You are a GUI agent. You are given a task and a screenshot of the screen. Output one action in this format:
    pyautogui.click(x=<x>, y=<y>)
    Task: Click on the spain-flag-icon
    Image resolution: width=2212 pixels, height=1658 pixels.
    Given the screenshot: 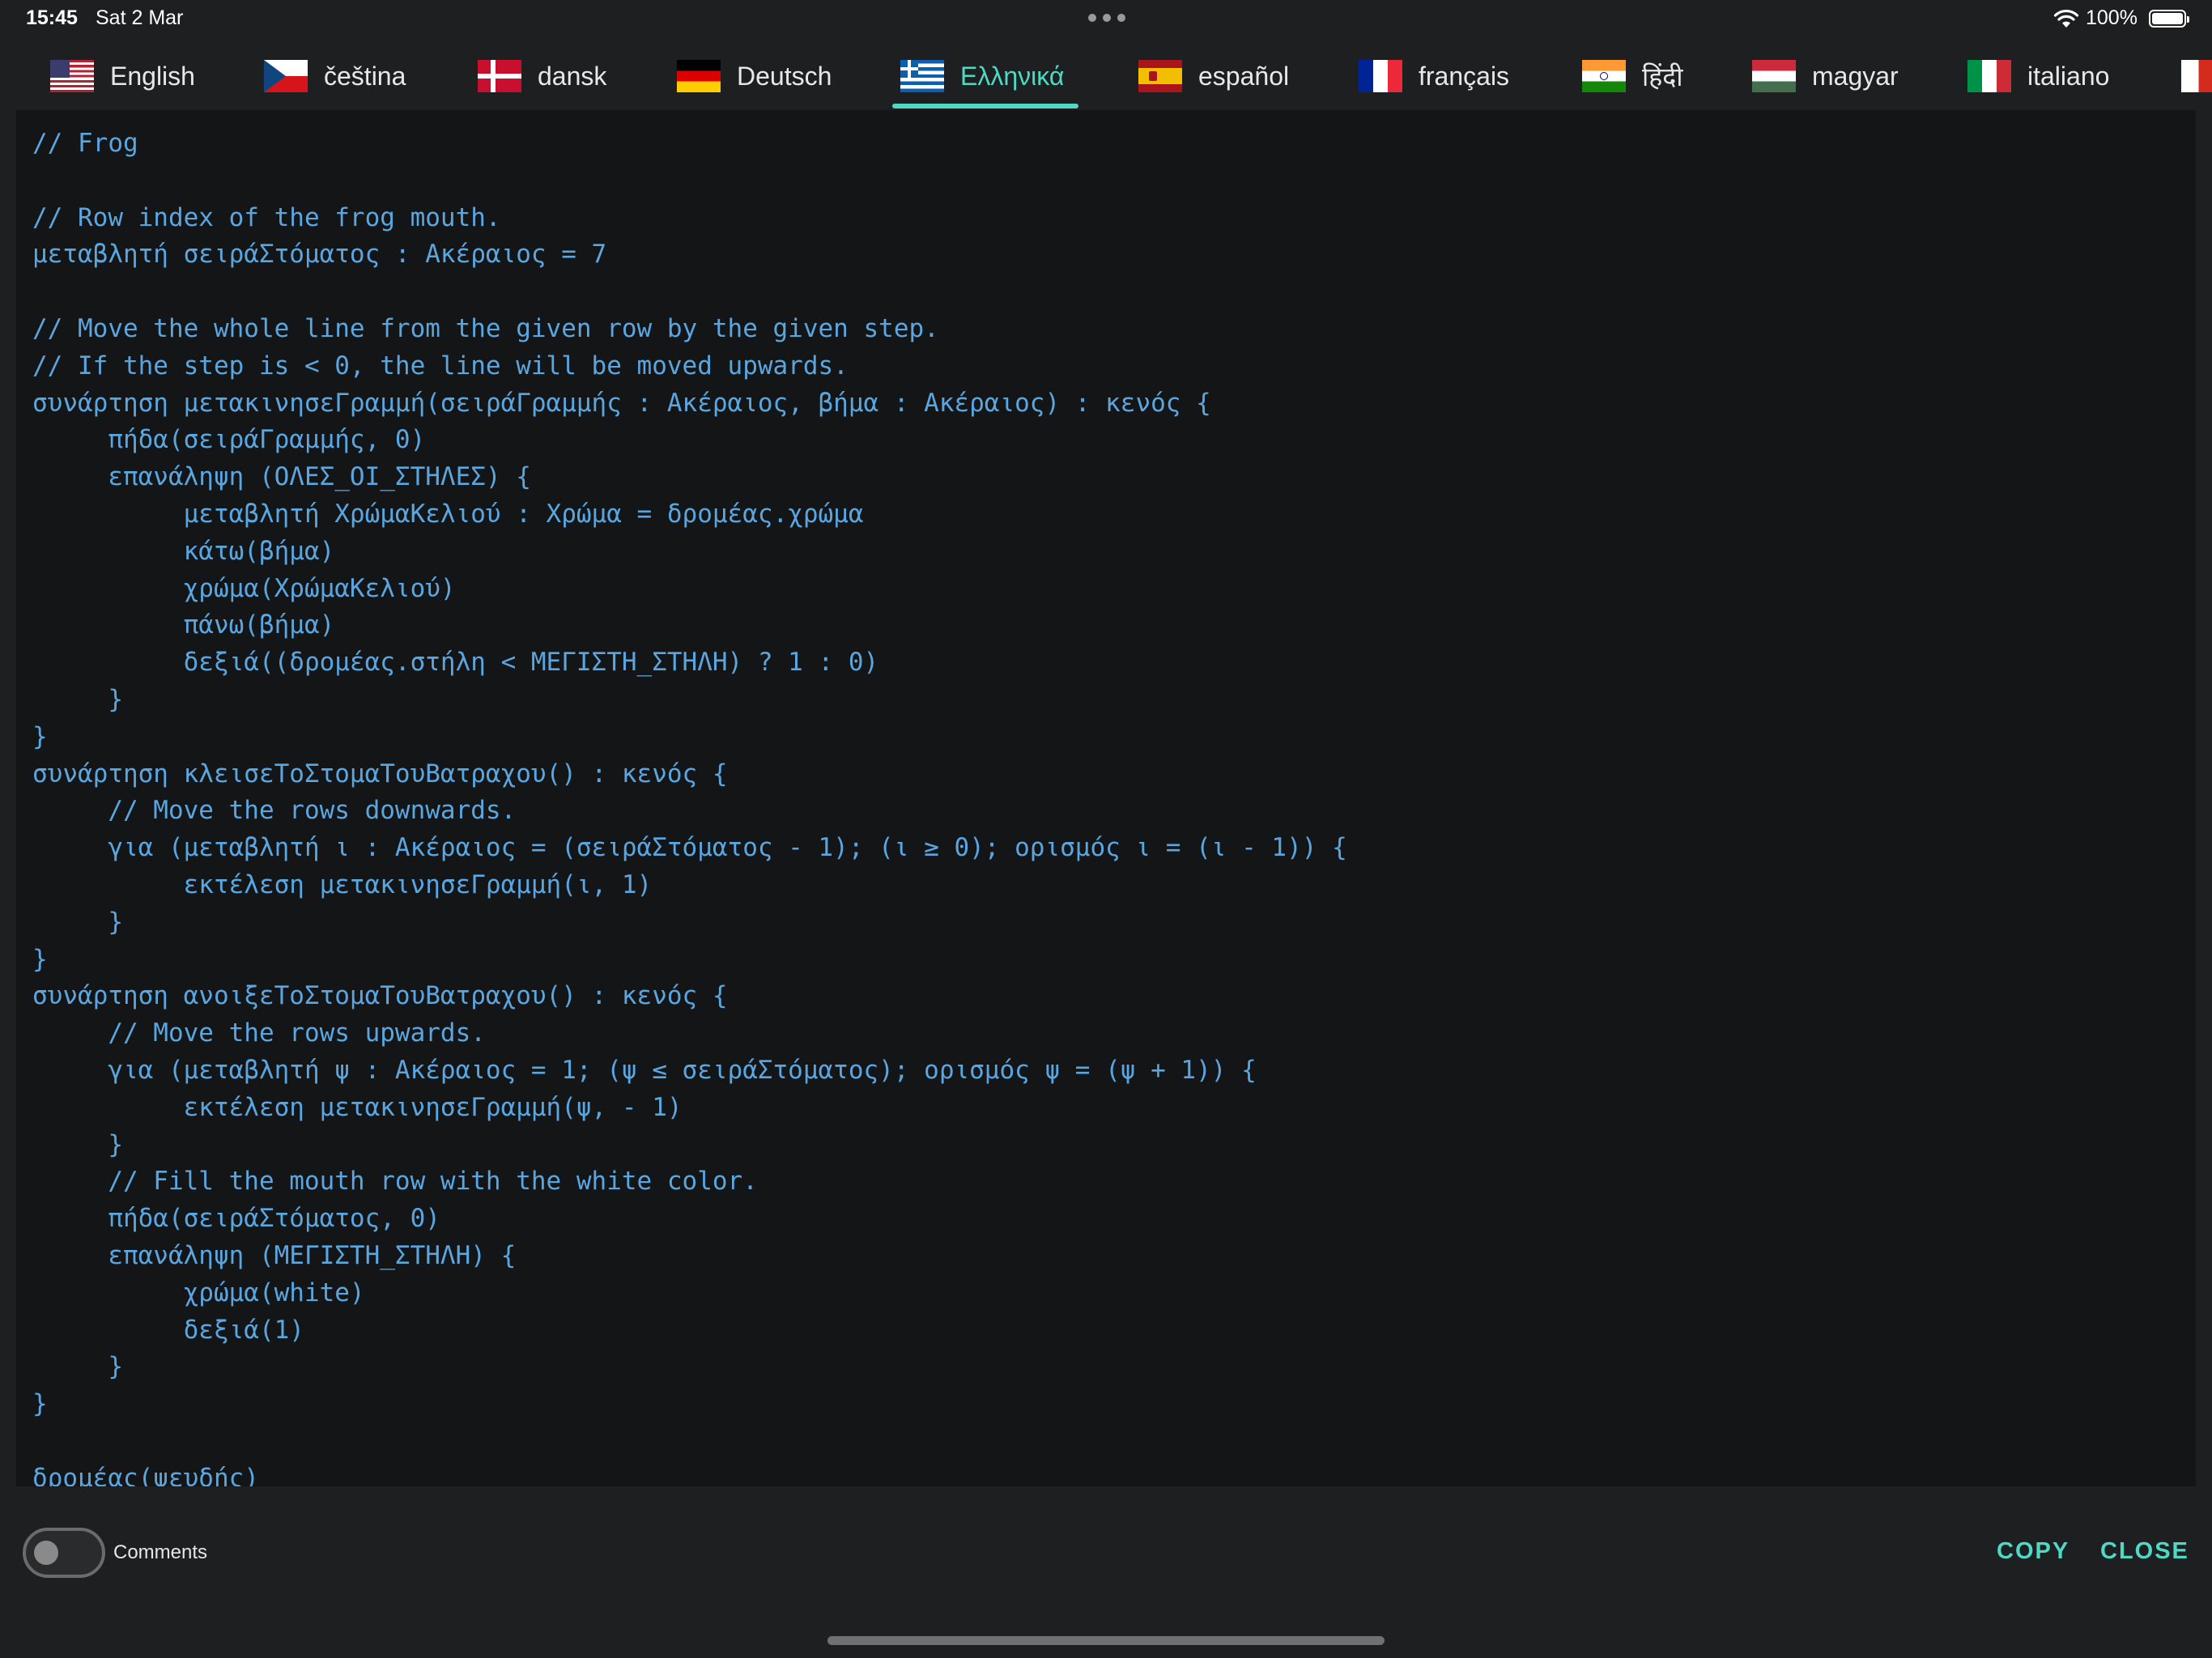 What is the action you would take?
    pyautogui.click(x=1160, y=76)
    